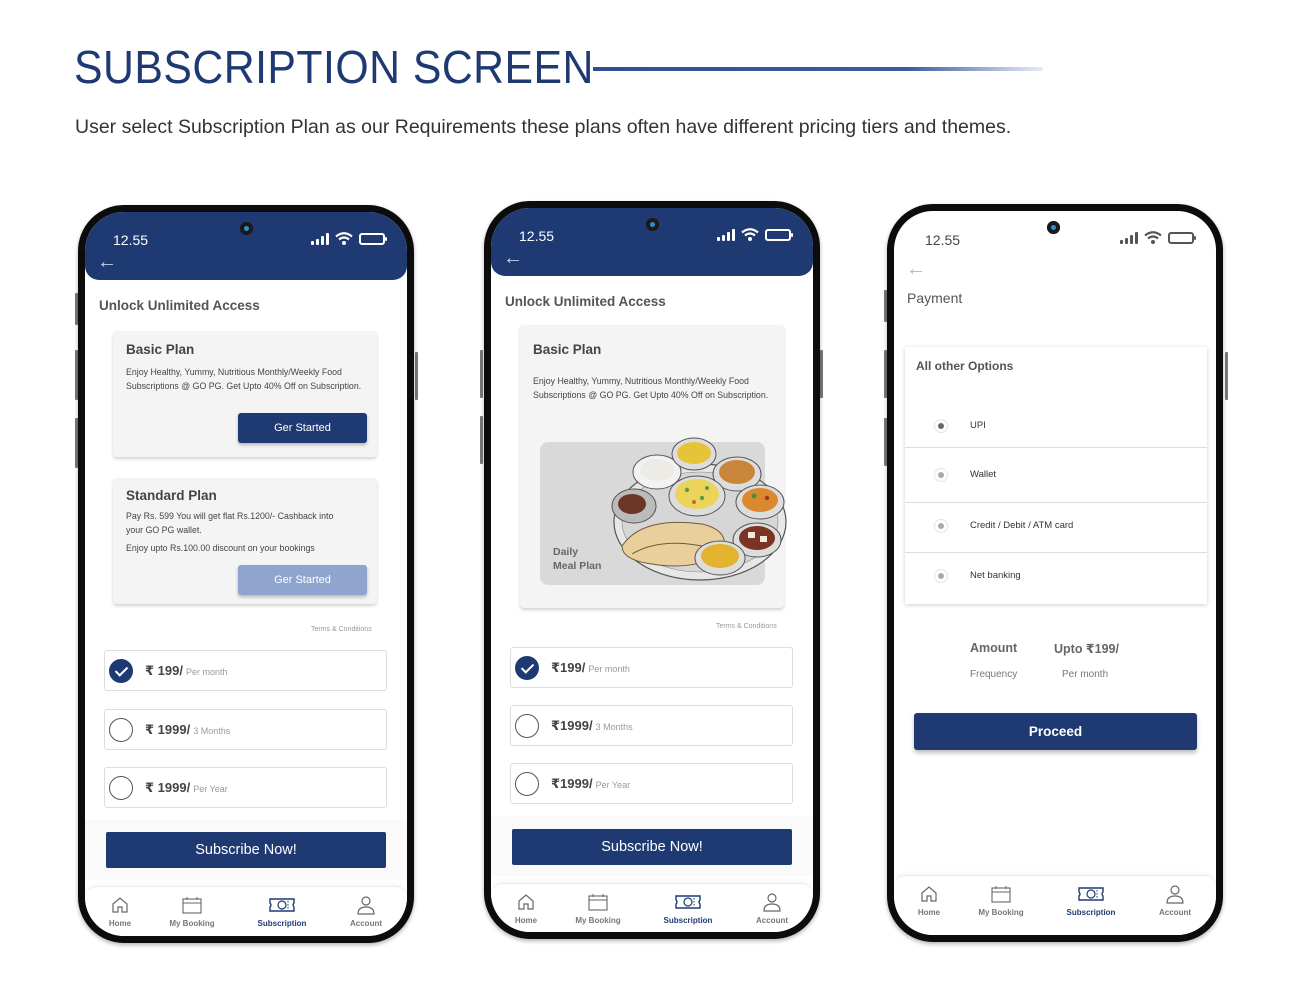  What do you see at coordinates (699, 509) in the screenshot?
I see `thali-meal-illustration` at bounding box center [699, 509].